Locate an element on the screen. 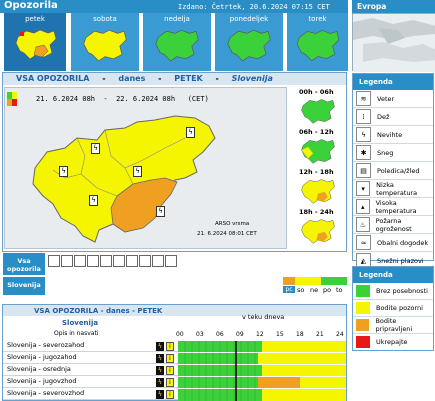  tab-day-3: ponedeljek is located at coordinates (249, 42).